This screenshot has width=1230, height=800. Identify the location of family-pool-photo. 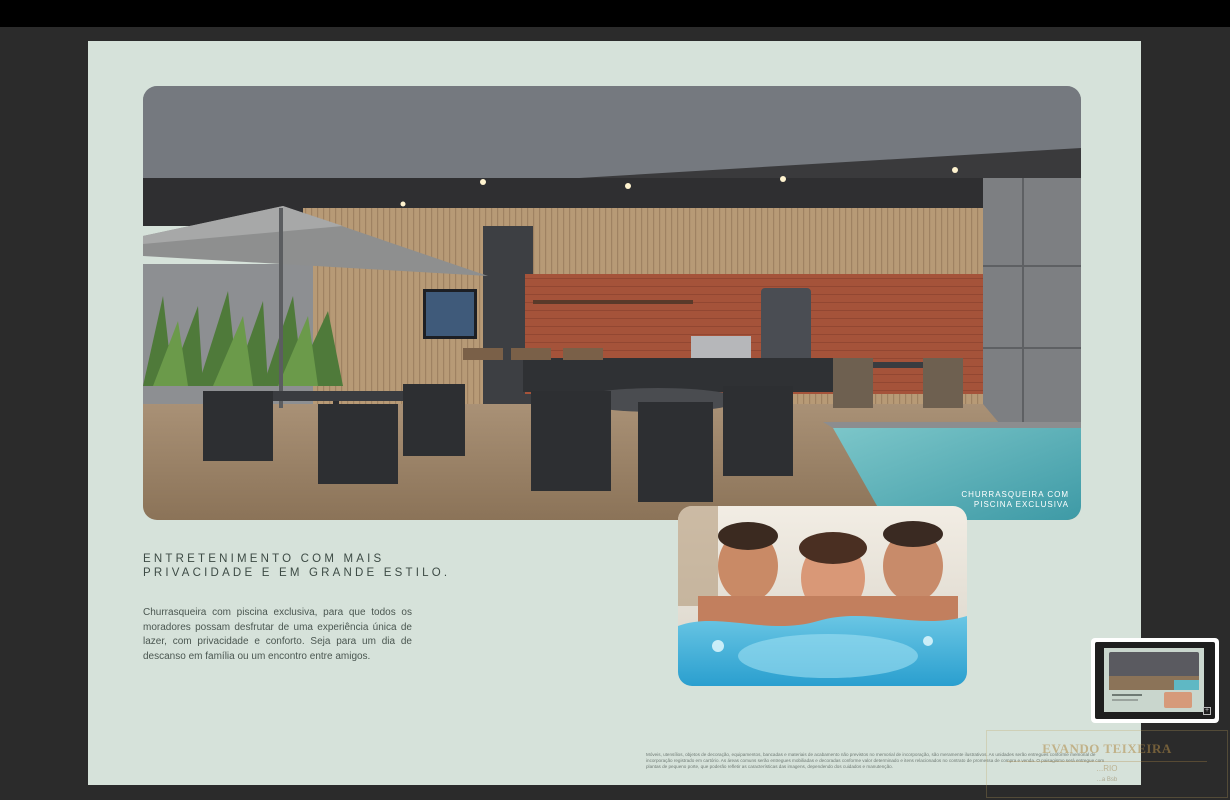
(822, 596).